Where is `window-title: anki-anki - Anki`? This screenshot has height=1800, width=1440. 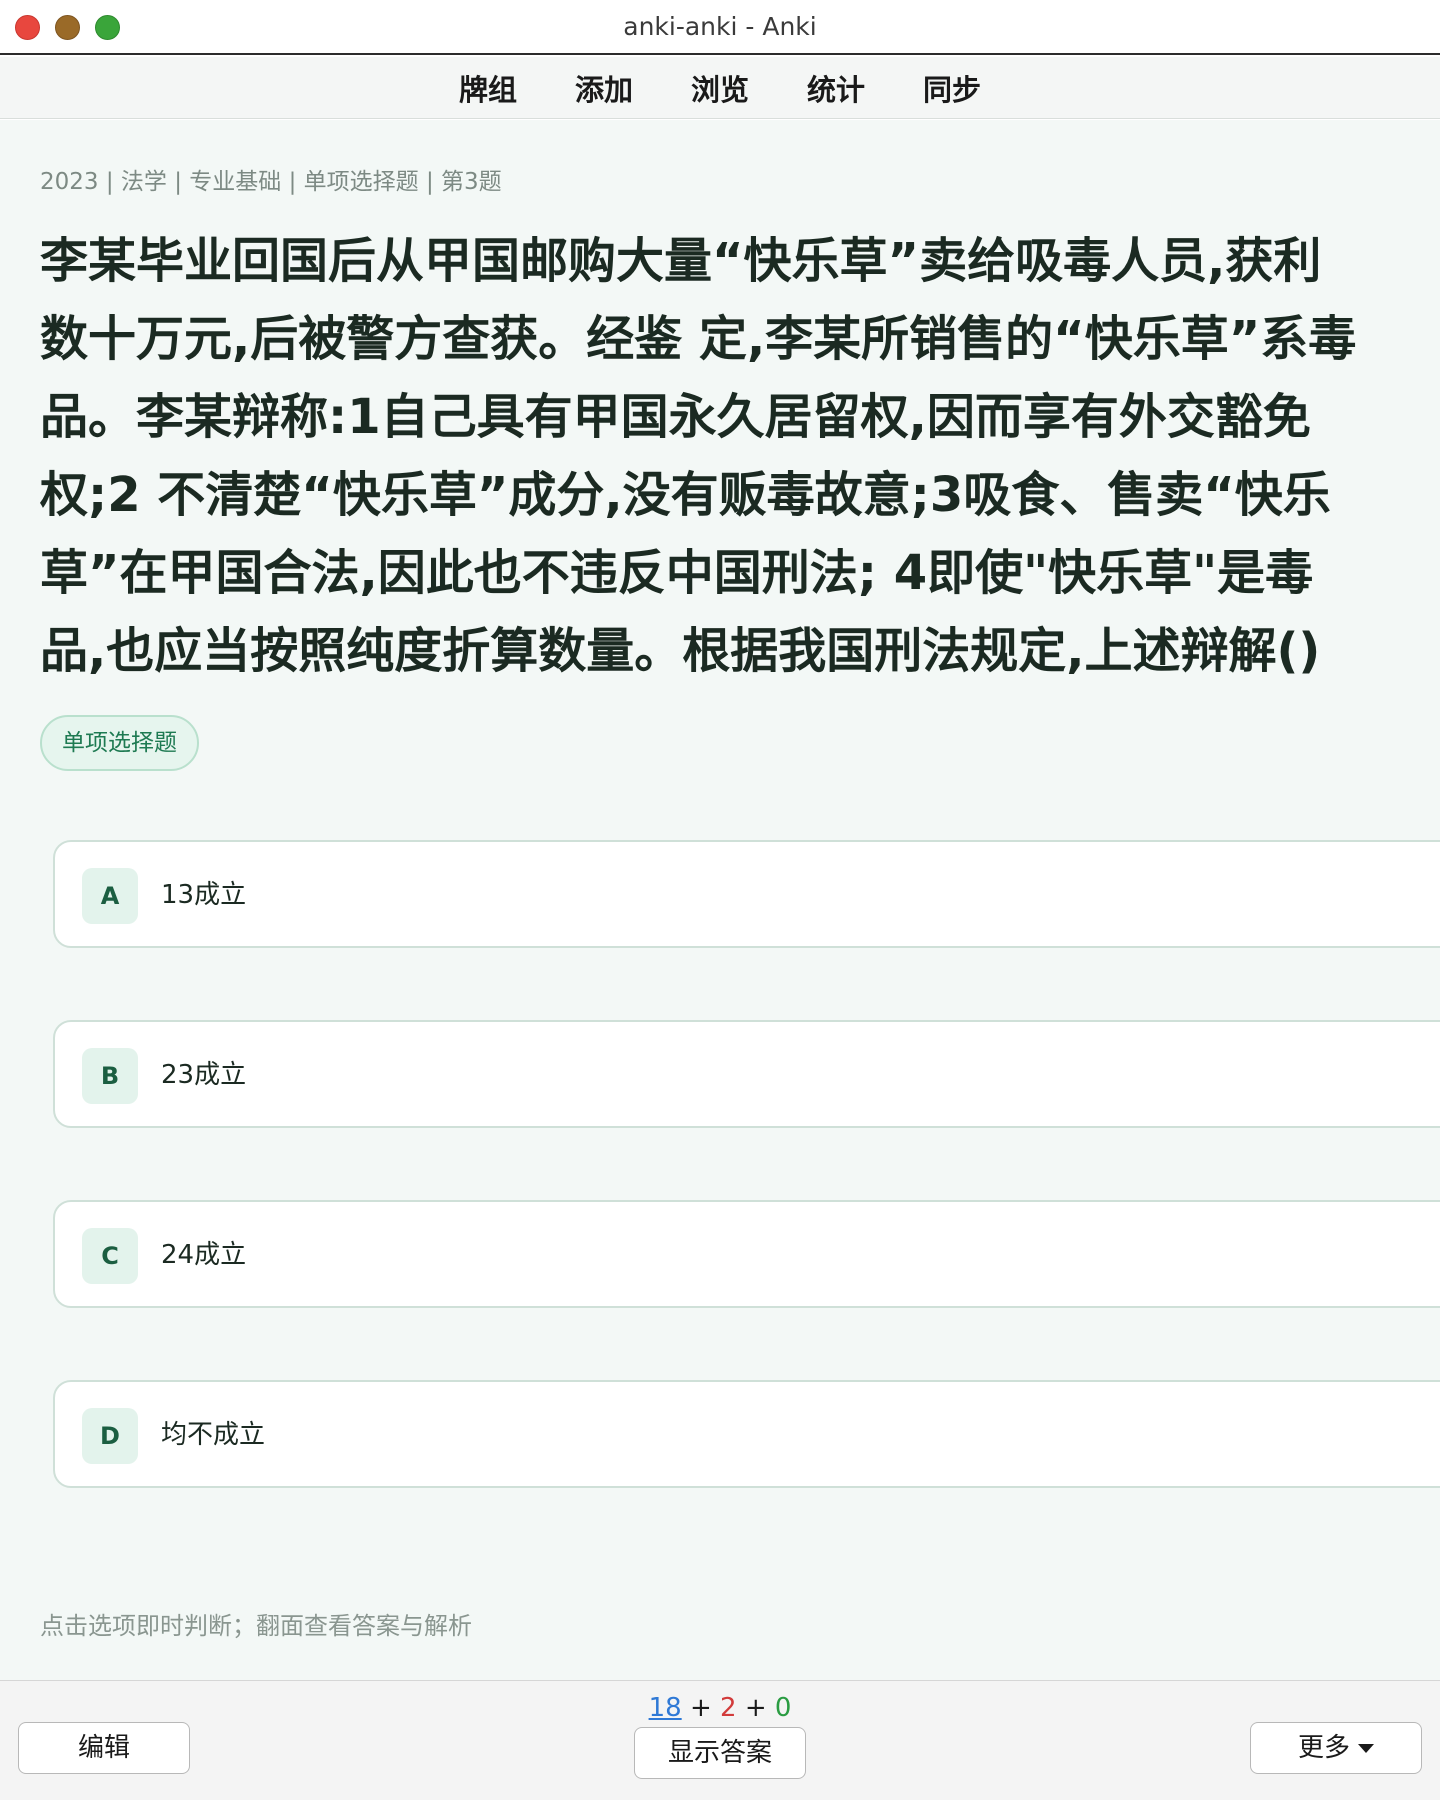
window-title: anki-anki - Anki is located at coordinates (720, 26).